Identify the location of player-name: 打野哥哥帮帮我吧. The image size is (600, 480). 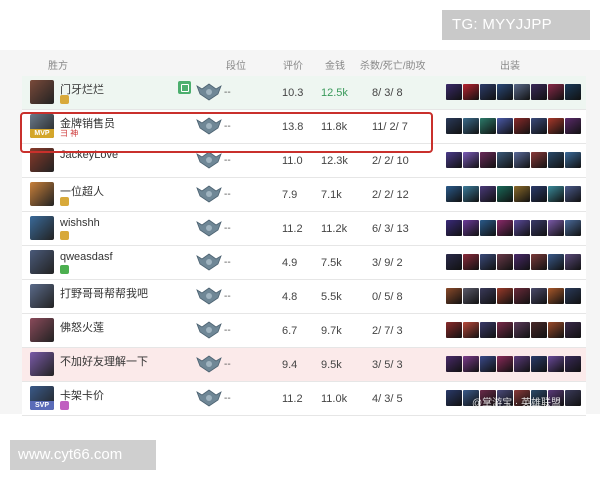
(104, 293).